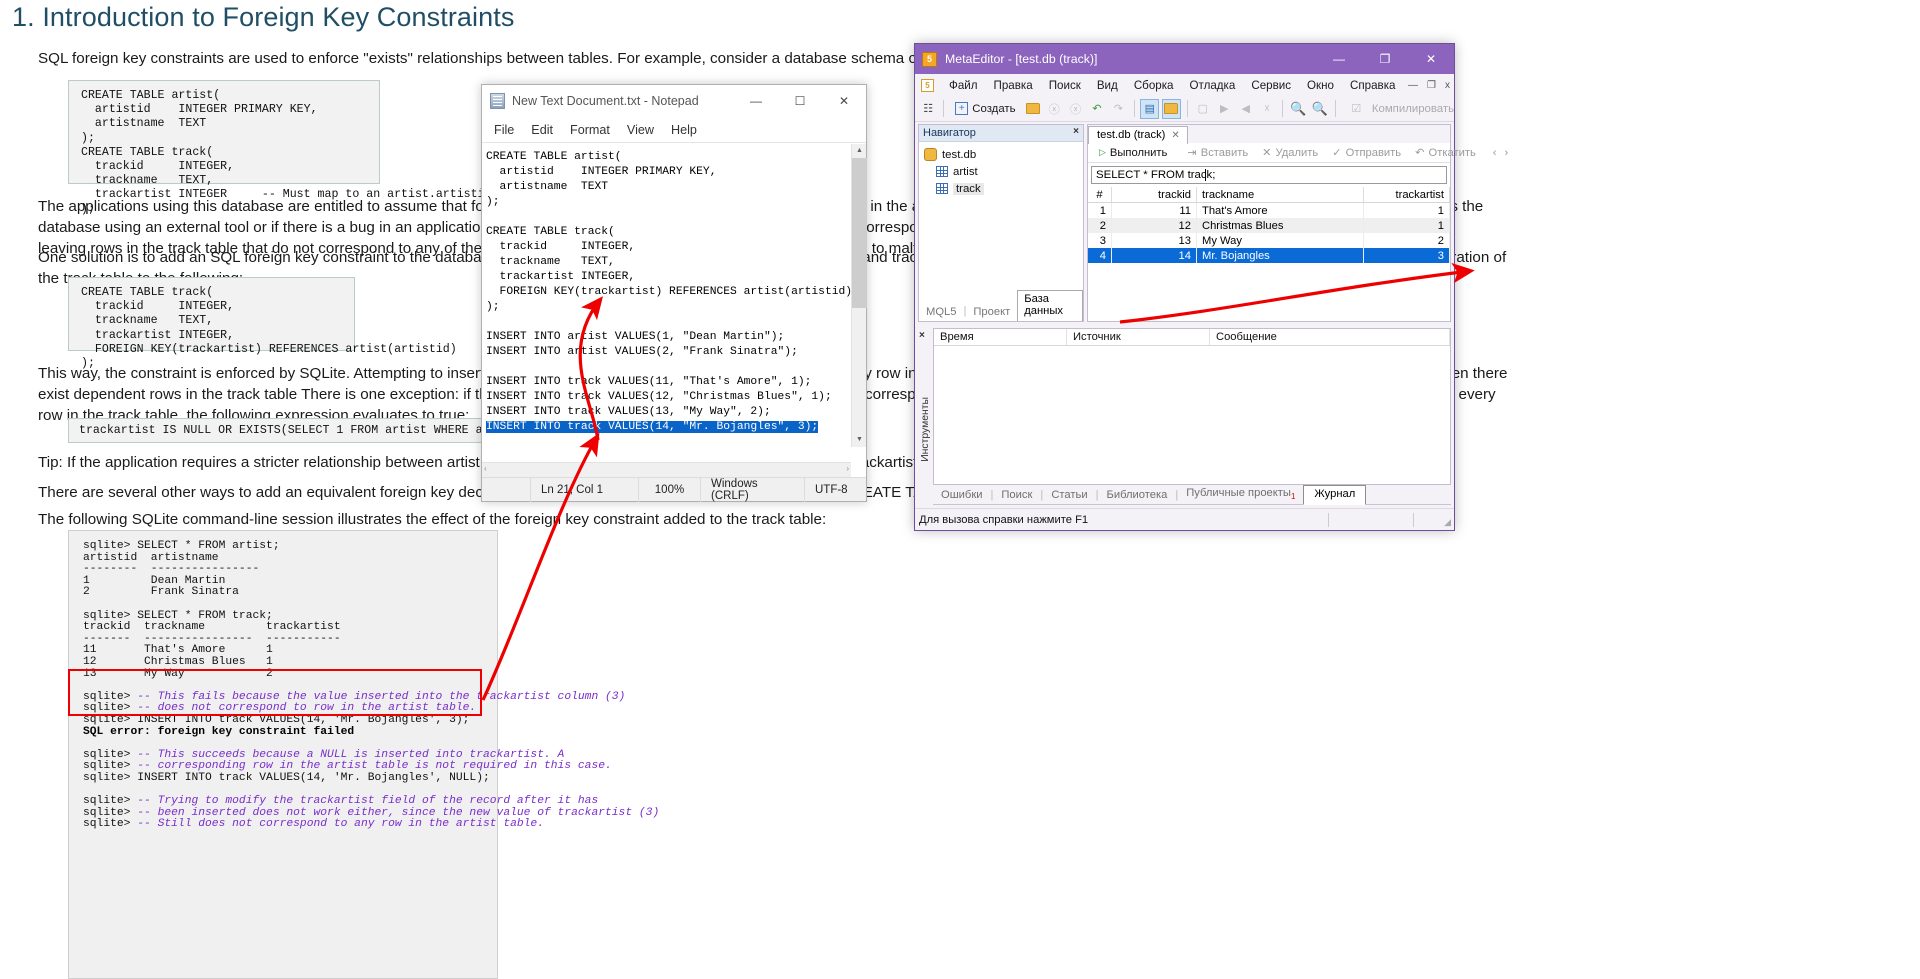 The width and height of the screenshot is (1920, 979). What do you see at coordinates (542, 130) in the screenshot?
I see `menu-item-edit: Edit` at bounding box center [542, 130].